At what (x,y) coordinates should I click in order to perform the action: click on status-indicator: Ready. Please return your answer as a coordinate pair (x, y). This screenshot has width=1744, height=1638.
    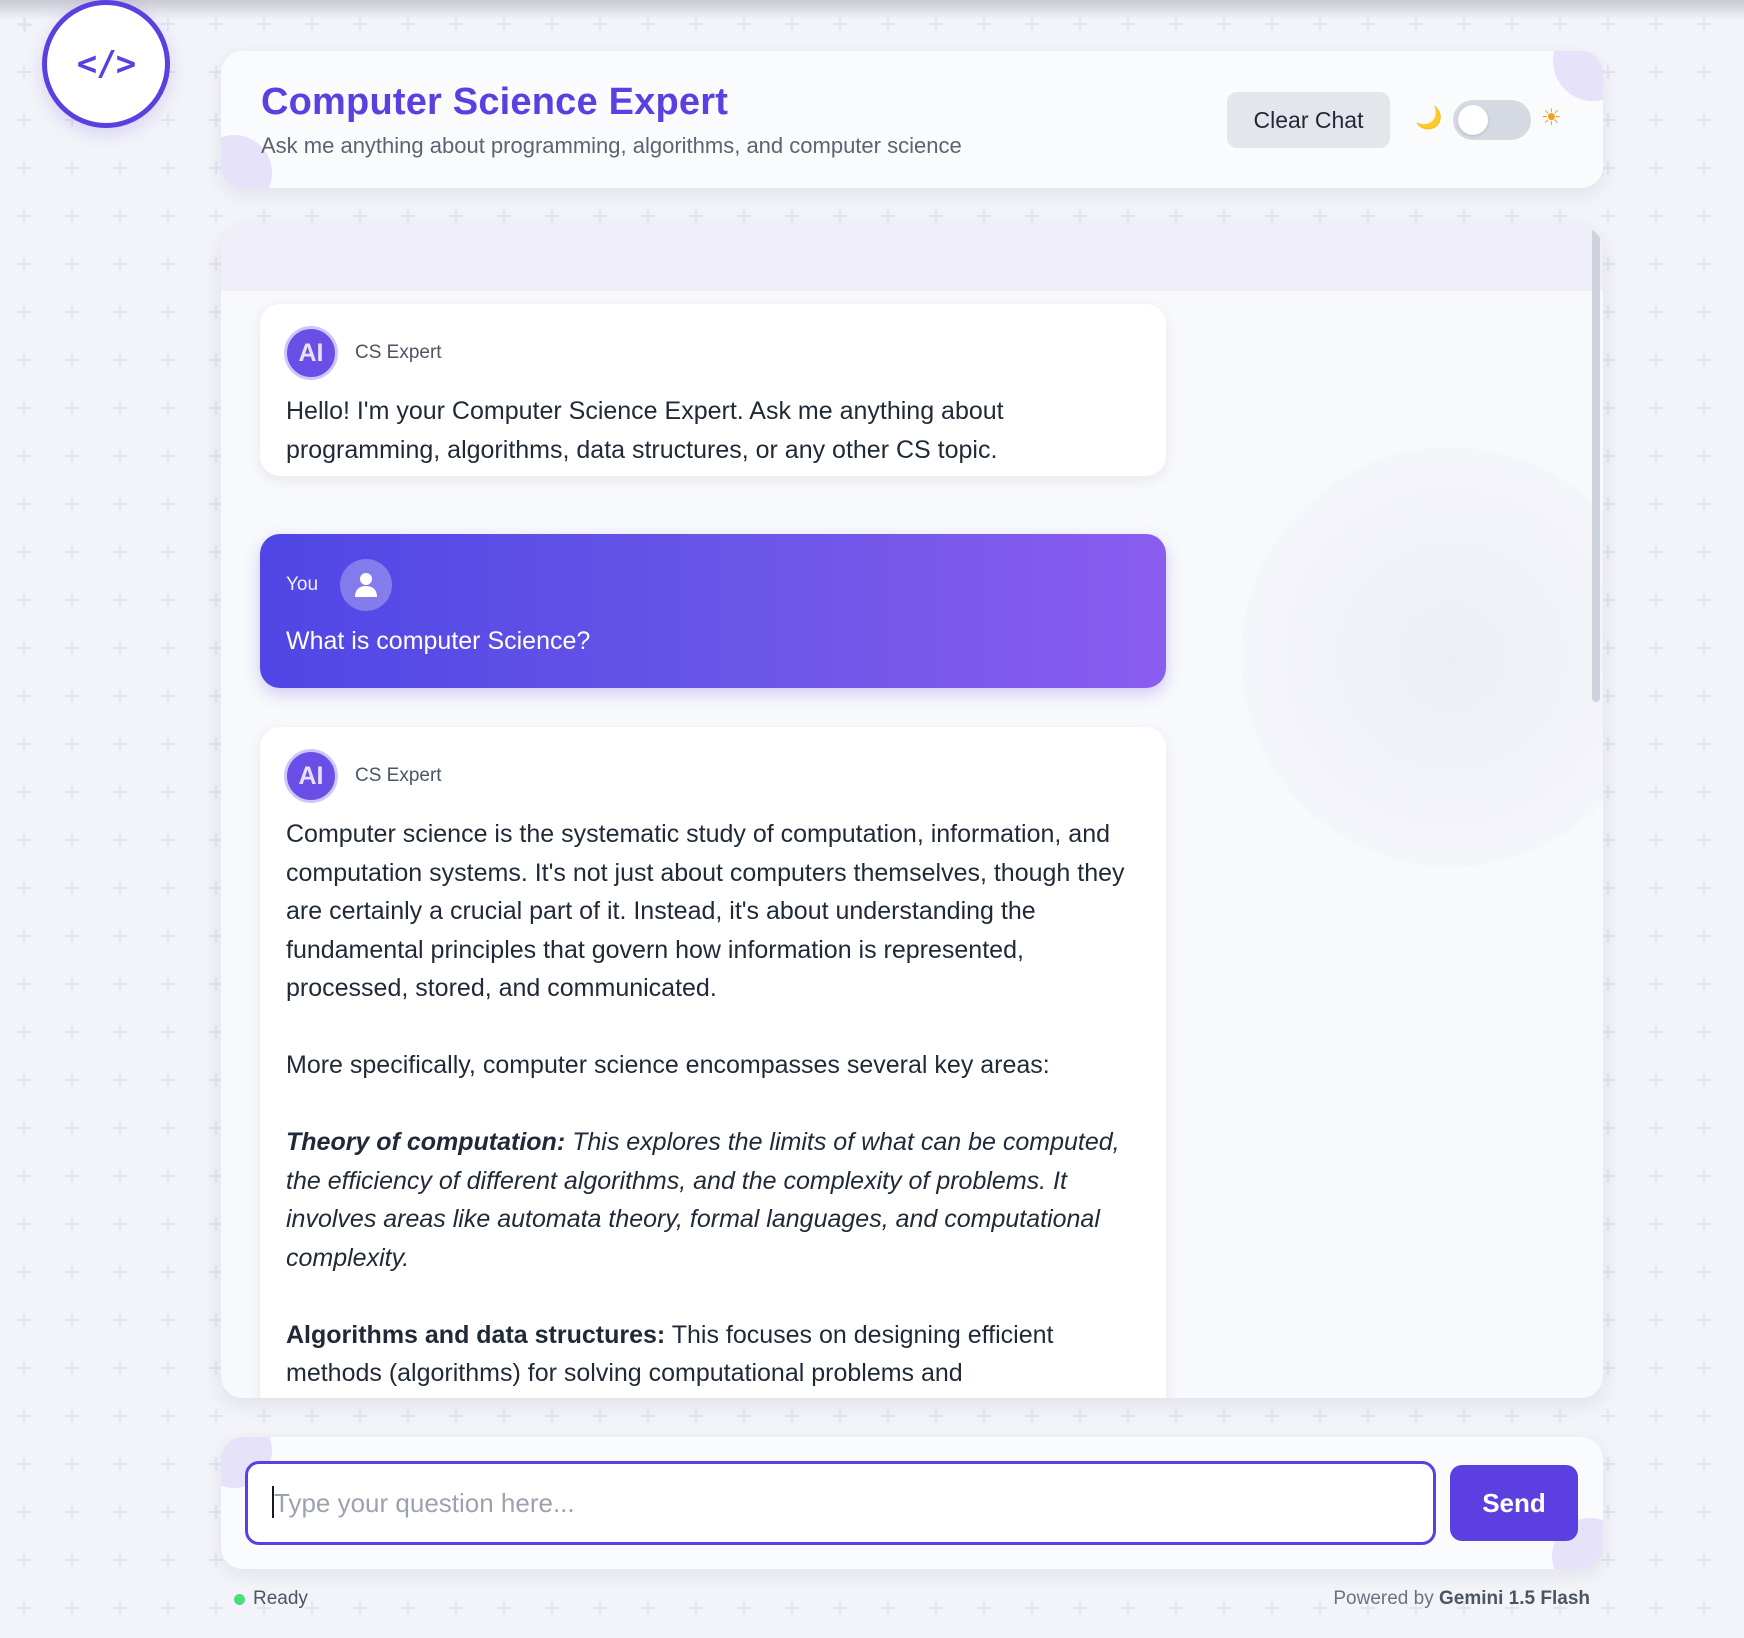
    Looking at the image, I should click on (271, 1599).